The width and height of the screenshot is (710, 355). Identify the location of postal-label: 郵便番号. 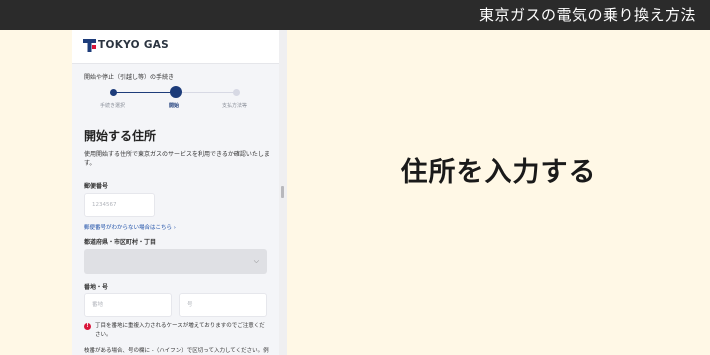
(96, 186).